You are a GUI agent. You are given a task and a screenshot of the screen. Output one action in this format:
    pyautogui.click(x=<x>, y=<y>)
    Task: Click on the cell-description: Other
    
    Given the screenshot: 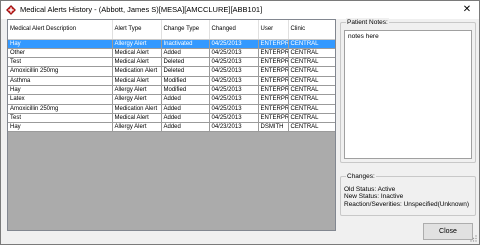 What is the action you would take?
    pyautogui.click(x=60, y=53)
    